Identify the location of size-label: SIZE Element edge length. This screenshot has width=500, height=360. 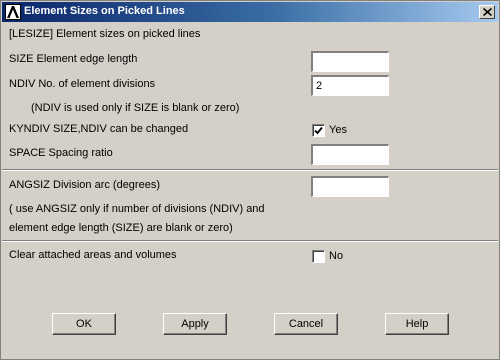
(73, 59).